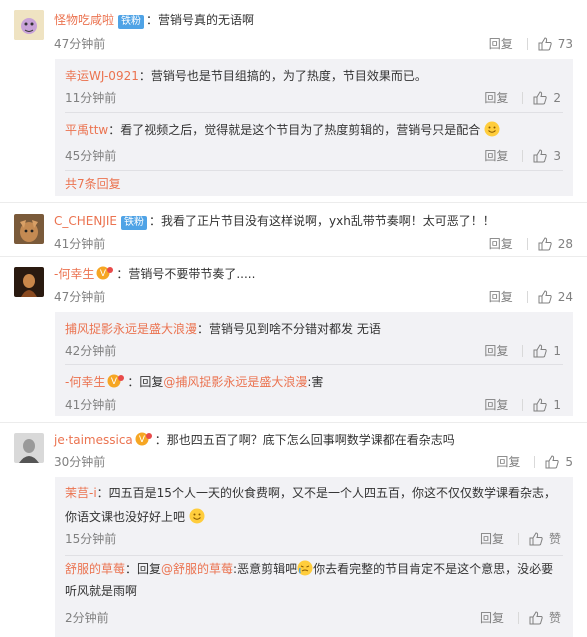 This screenshot has width=587, height=637. What do you see at coordinates (531, 296) in the screenshot?
I see `comment-actions: 回复 24` at bounding box center [531, 296].